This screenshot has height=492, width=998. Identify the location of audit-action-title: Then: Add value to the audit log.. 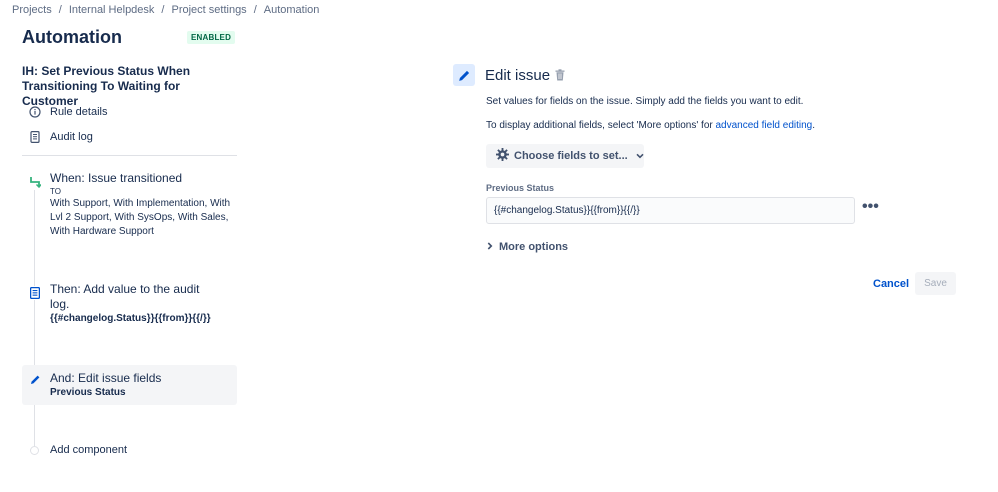
(125, 296).